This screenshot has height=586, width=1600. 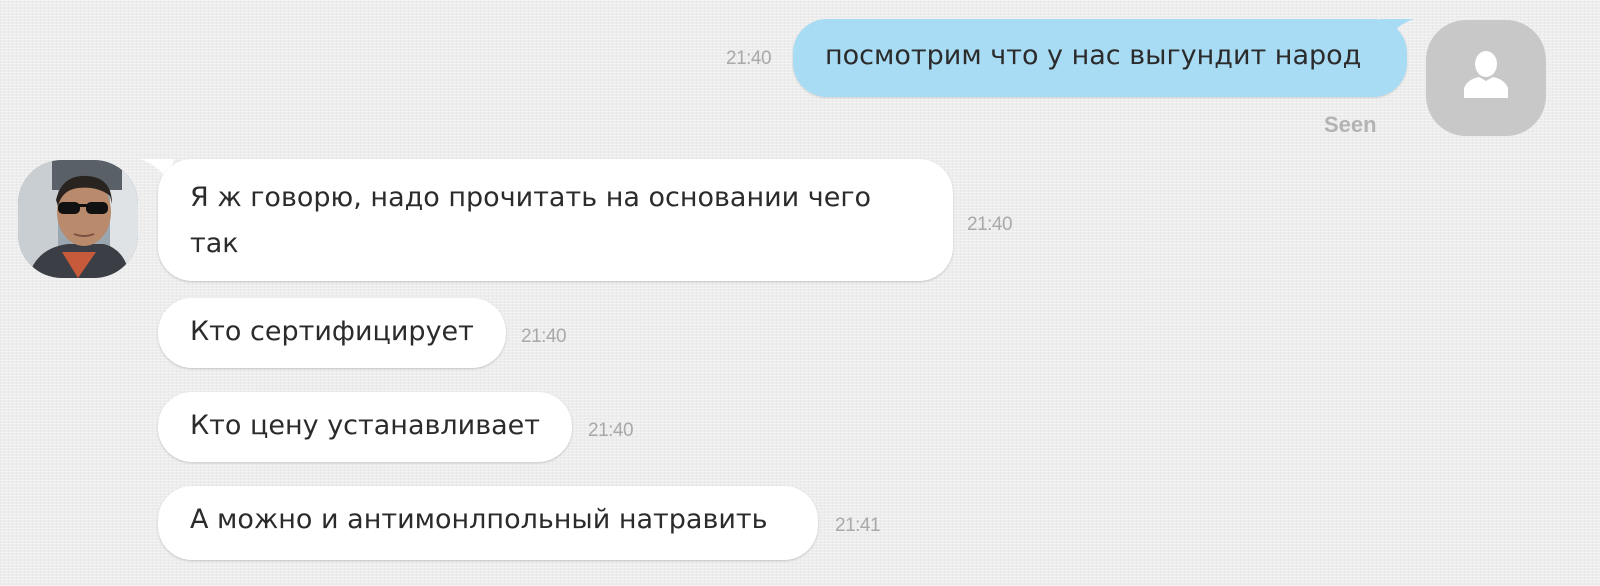 What do you see at coordinates (858, 525) in the screenshot?
I see `message-timestamp: 21:41` at bounding box center [858, 525].